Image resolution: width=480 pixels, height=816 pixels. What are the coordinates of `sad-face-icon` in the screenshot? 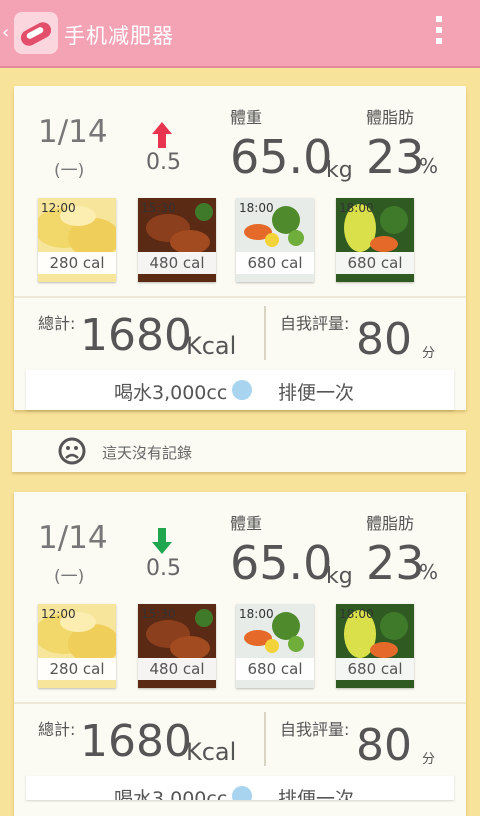 It's located at (72, 451).